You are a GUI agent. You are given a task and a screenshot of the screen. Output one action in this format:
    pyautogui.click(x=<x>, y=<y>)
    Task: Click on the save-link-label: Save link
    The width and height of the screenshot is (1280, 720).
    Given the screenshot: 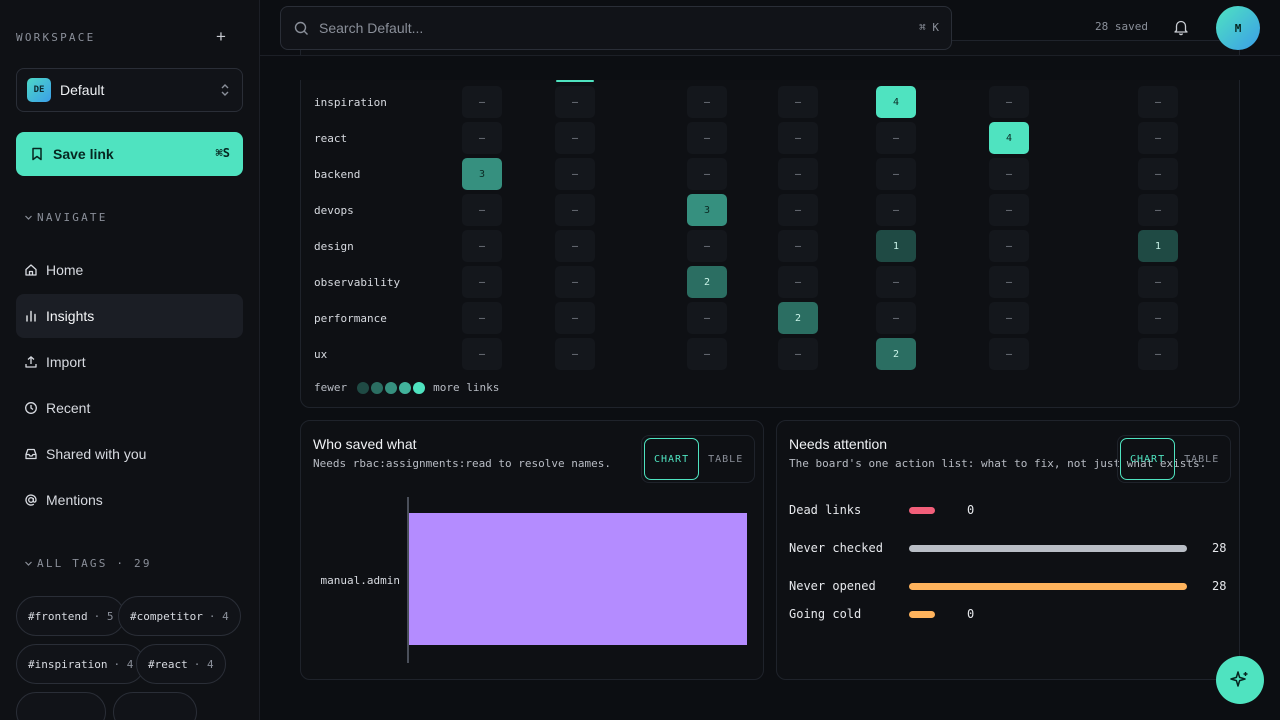 What is the action you would take?
    pyautogui.click(x=83, y=154)
    